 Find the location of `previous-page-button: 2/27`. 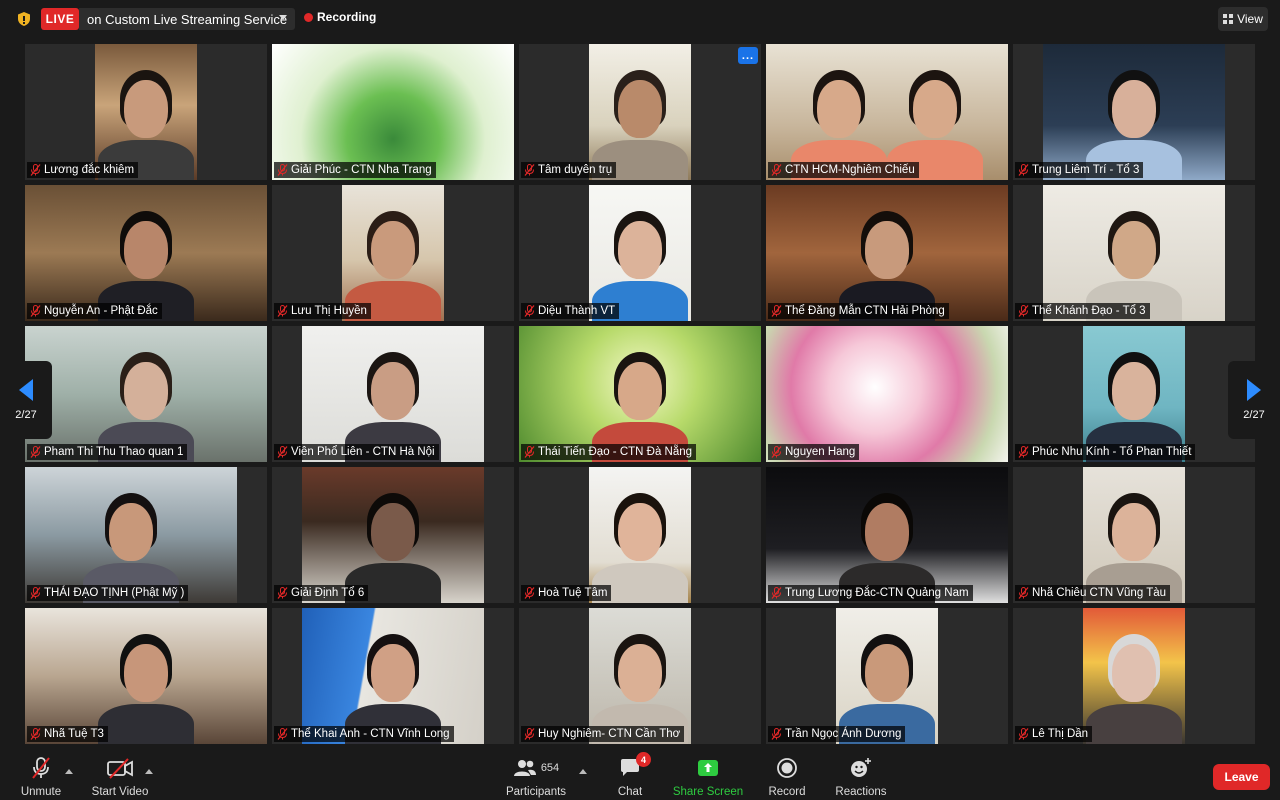

previous-page-button: 2/27 is located at coordinates (26, 400).